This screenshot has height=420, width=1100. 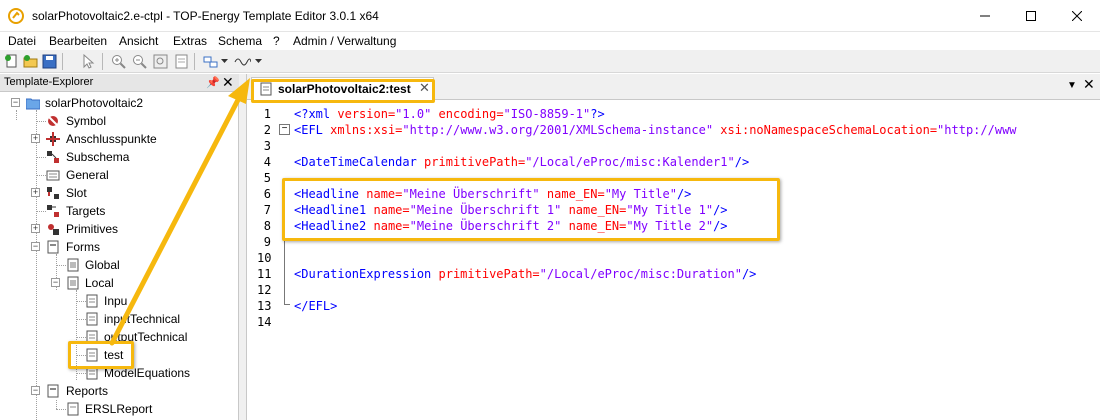 What do you see at coordinates (87, 175) in the screenshot?
I see `tree-label-general: General` at bounding box center [87, 175].